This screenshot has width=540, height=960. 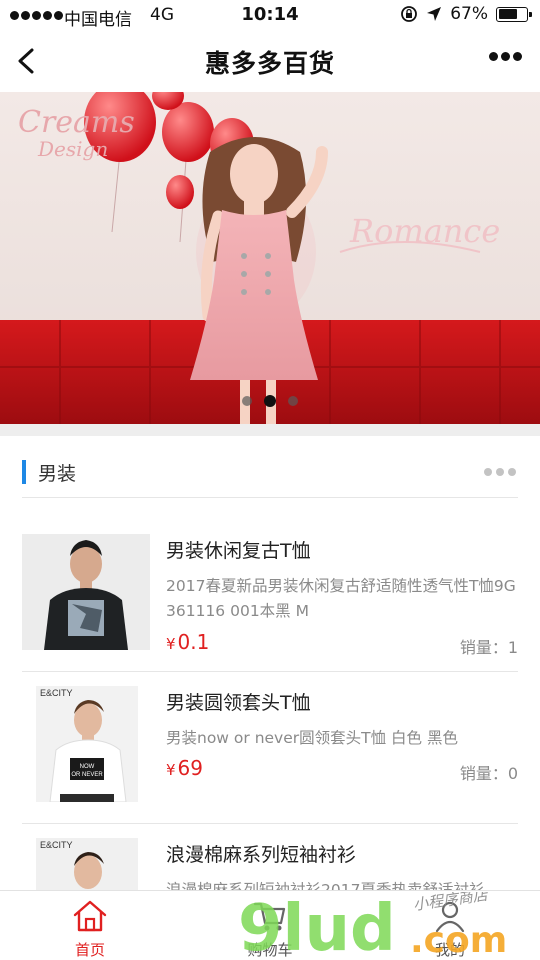 I want to click on product-sales: 销量：1, so click(x=488, y=647).